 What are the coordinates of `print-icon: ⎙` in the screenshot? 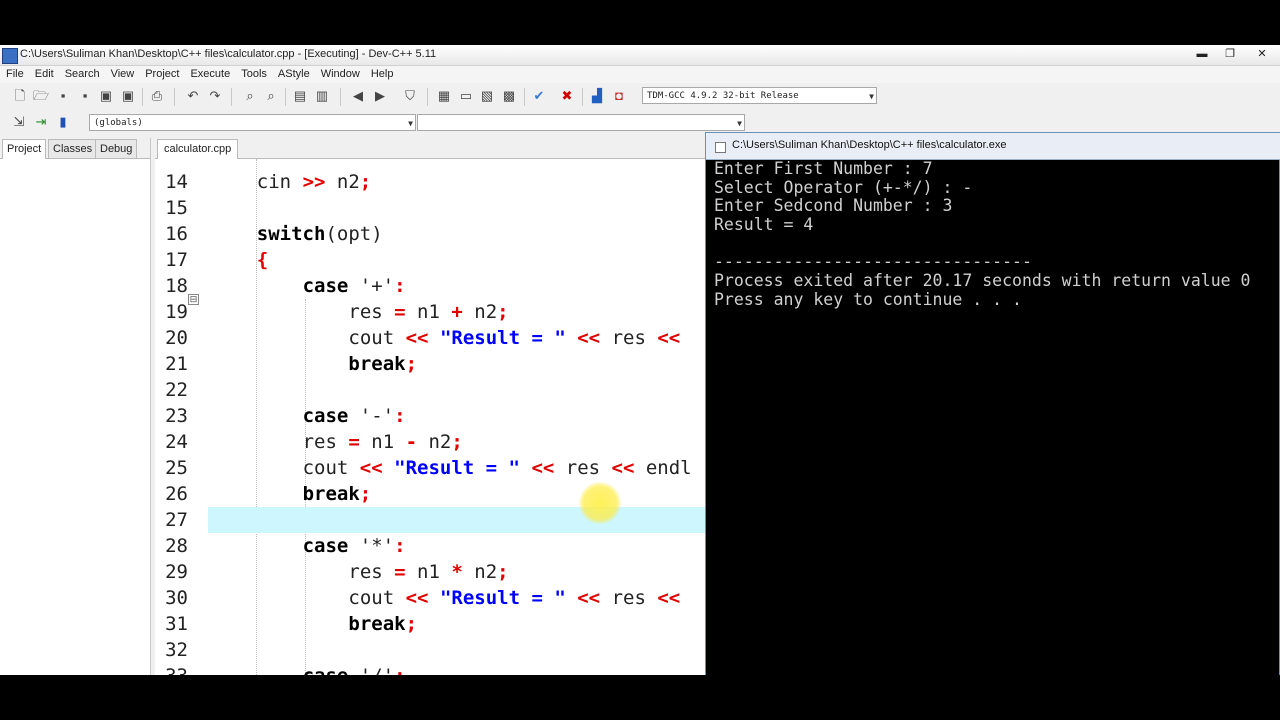 It's located at (157, 96).